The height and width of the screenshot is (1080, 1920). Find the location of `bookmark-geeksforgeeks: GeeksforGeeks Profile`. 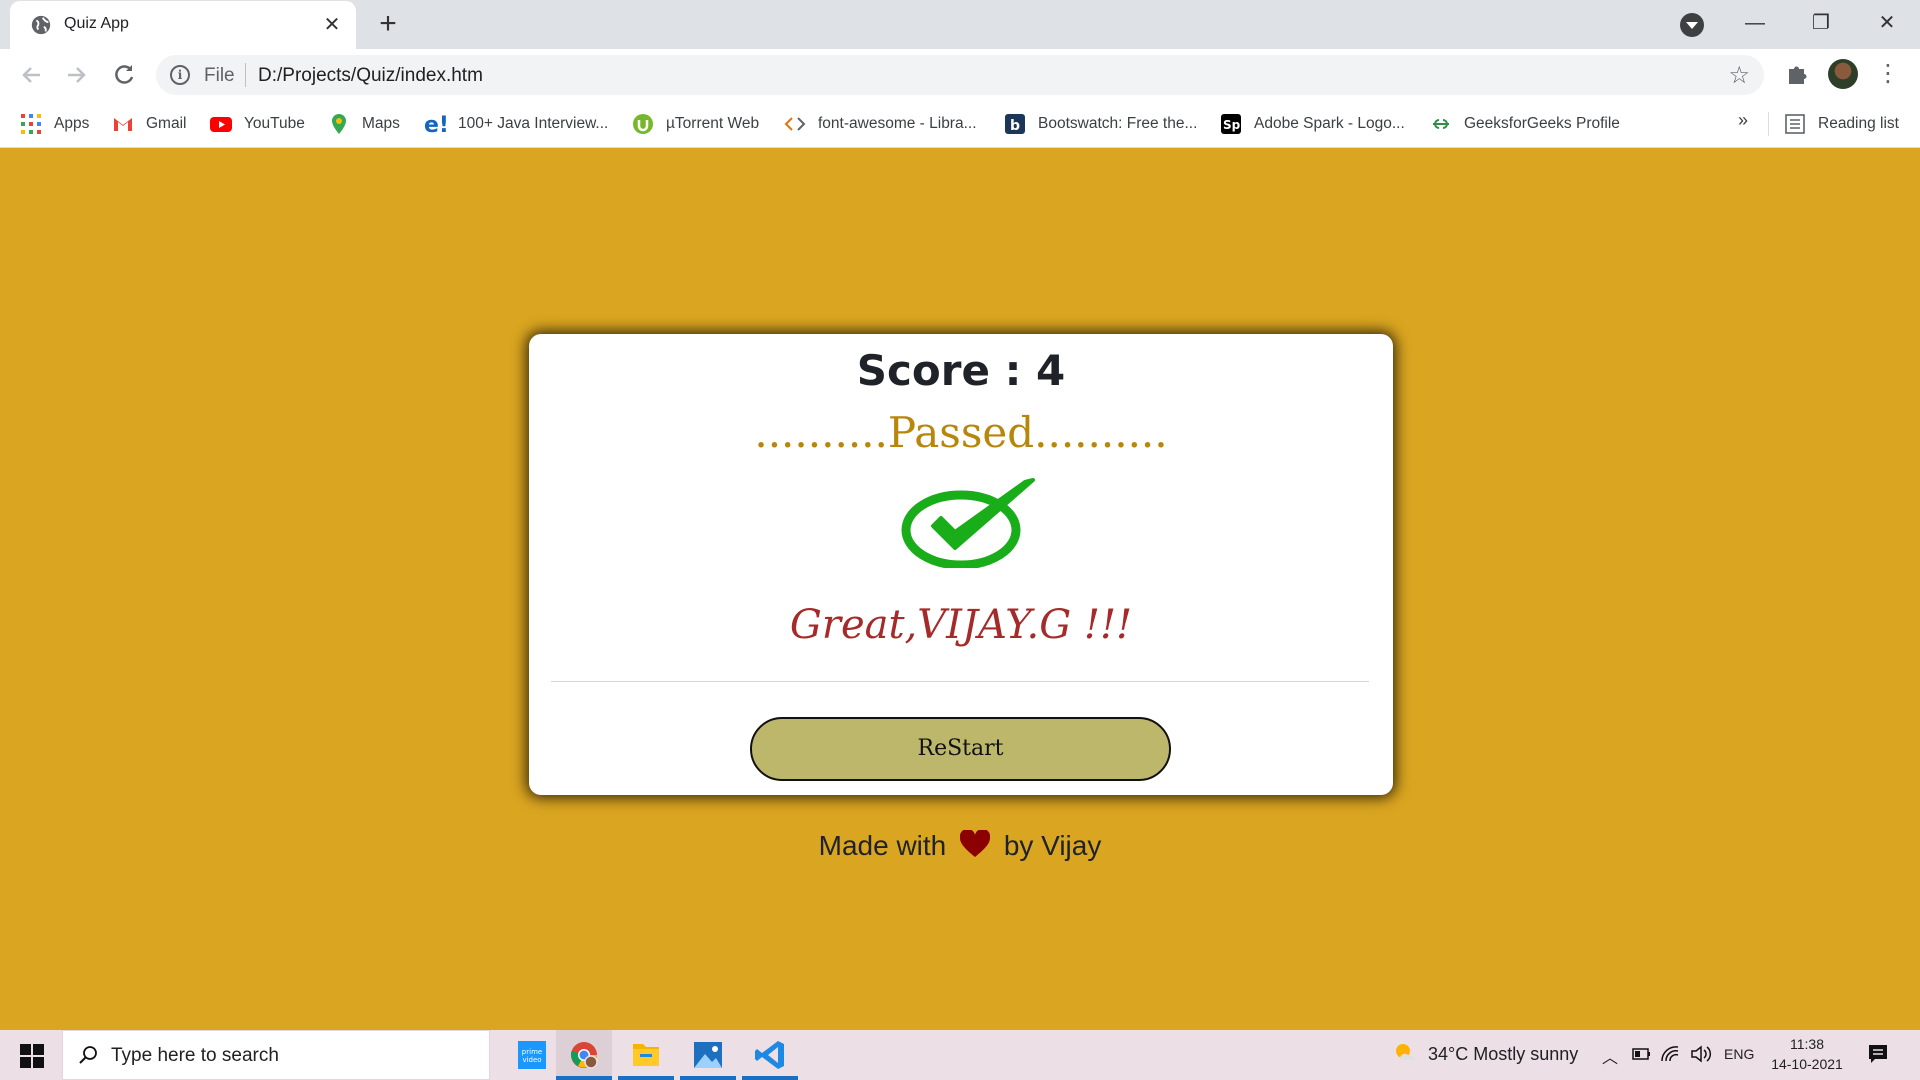

bookmark-geeksforgeeks: GeeksforGeeks Profile is located at coordinates (1525, 124).